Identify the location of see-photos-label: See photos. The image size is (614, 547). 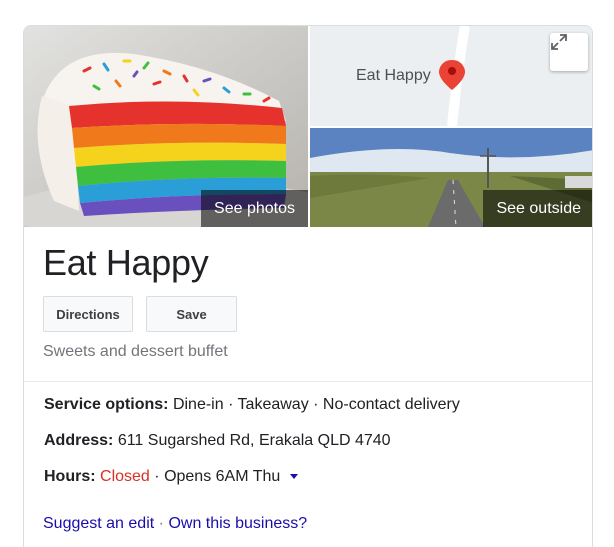
(254, 208).